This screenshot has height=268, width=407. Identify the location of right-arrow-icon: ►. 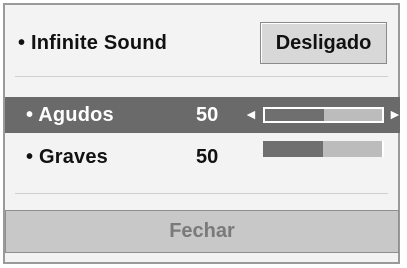
(395, 114).